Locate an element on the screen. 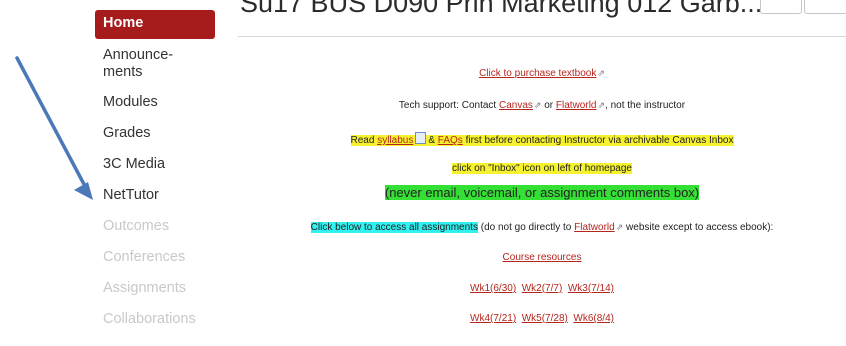  access-highlight: Click below to access all assignments is located at coordinates (394, 227).